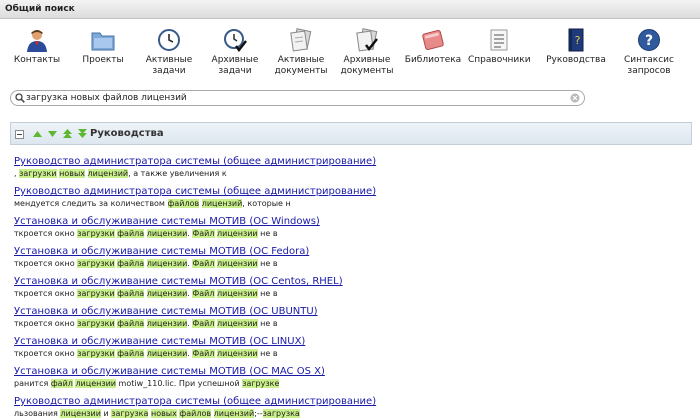 The width and height of the screenshot is (700, 420). Describe the element at coordinates (169, 65) in the screenshot. I see `toolbar-item-label: Активные задачи` at that location.